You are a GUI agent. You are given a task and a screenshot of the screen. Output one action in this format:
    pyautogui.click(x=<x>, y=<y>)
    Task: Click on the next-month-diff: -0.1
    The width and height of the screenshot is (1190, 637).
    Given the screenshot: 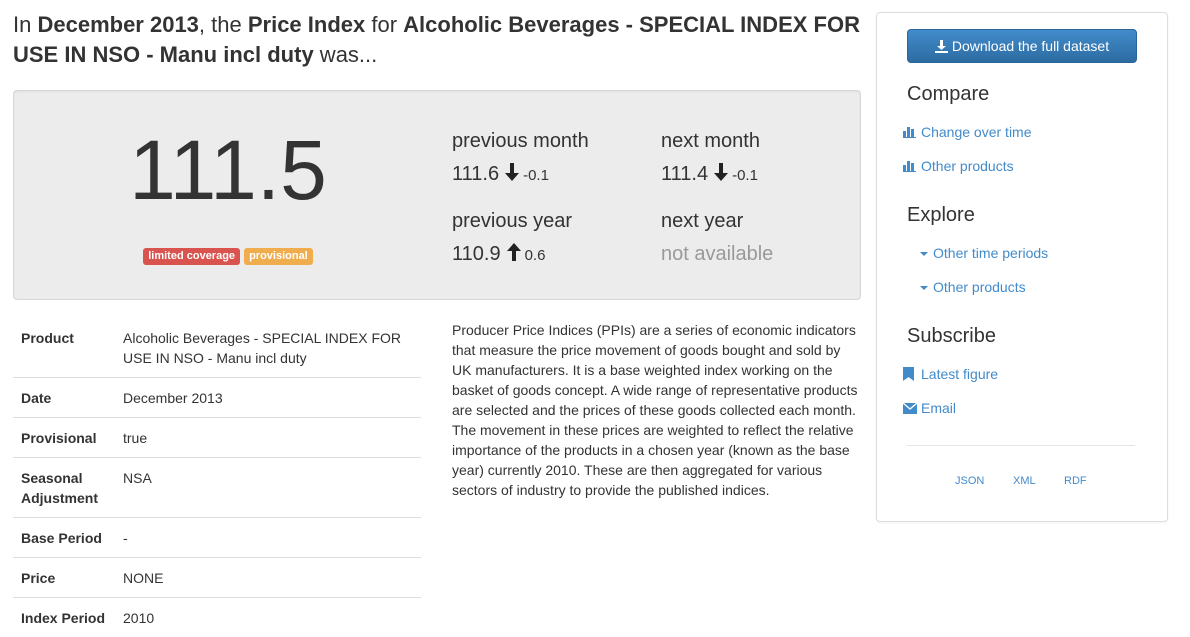 What is the action you would take?
    pyautogui.click(x=745, y=175)
    